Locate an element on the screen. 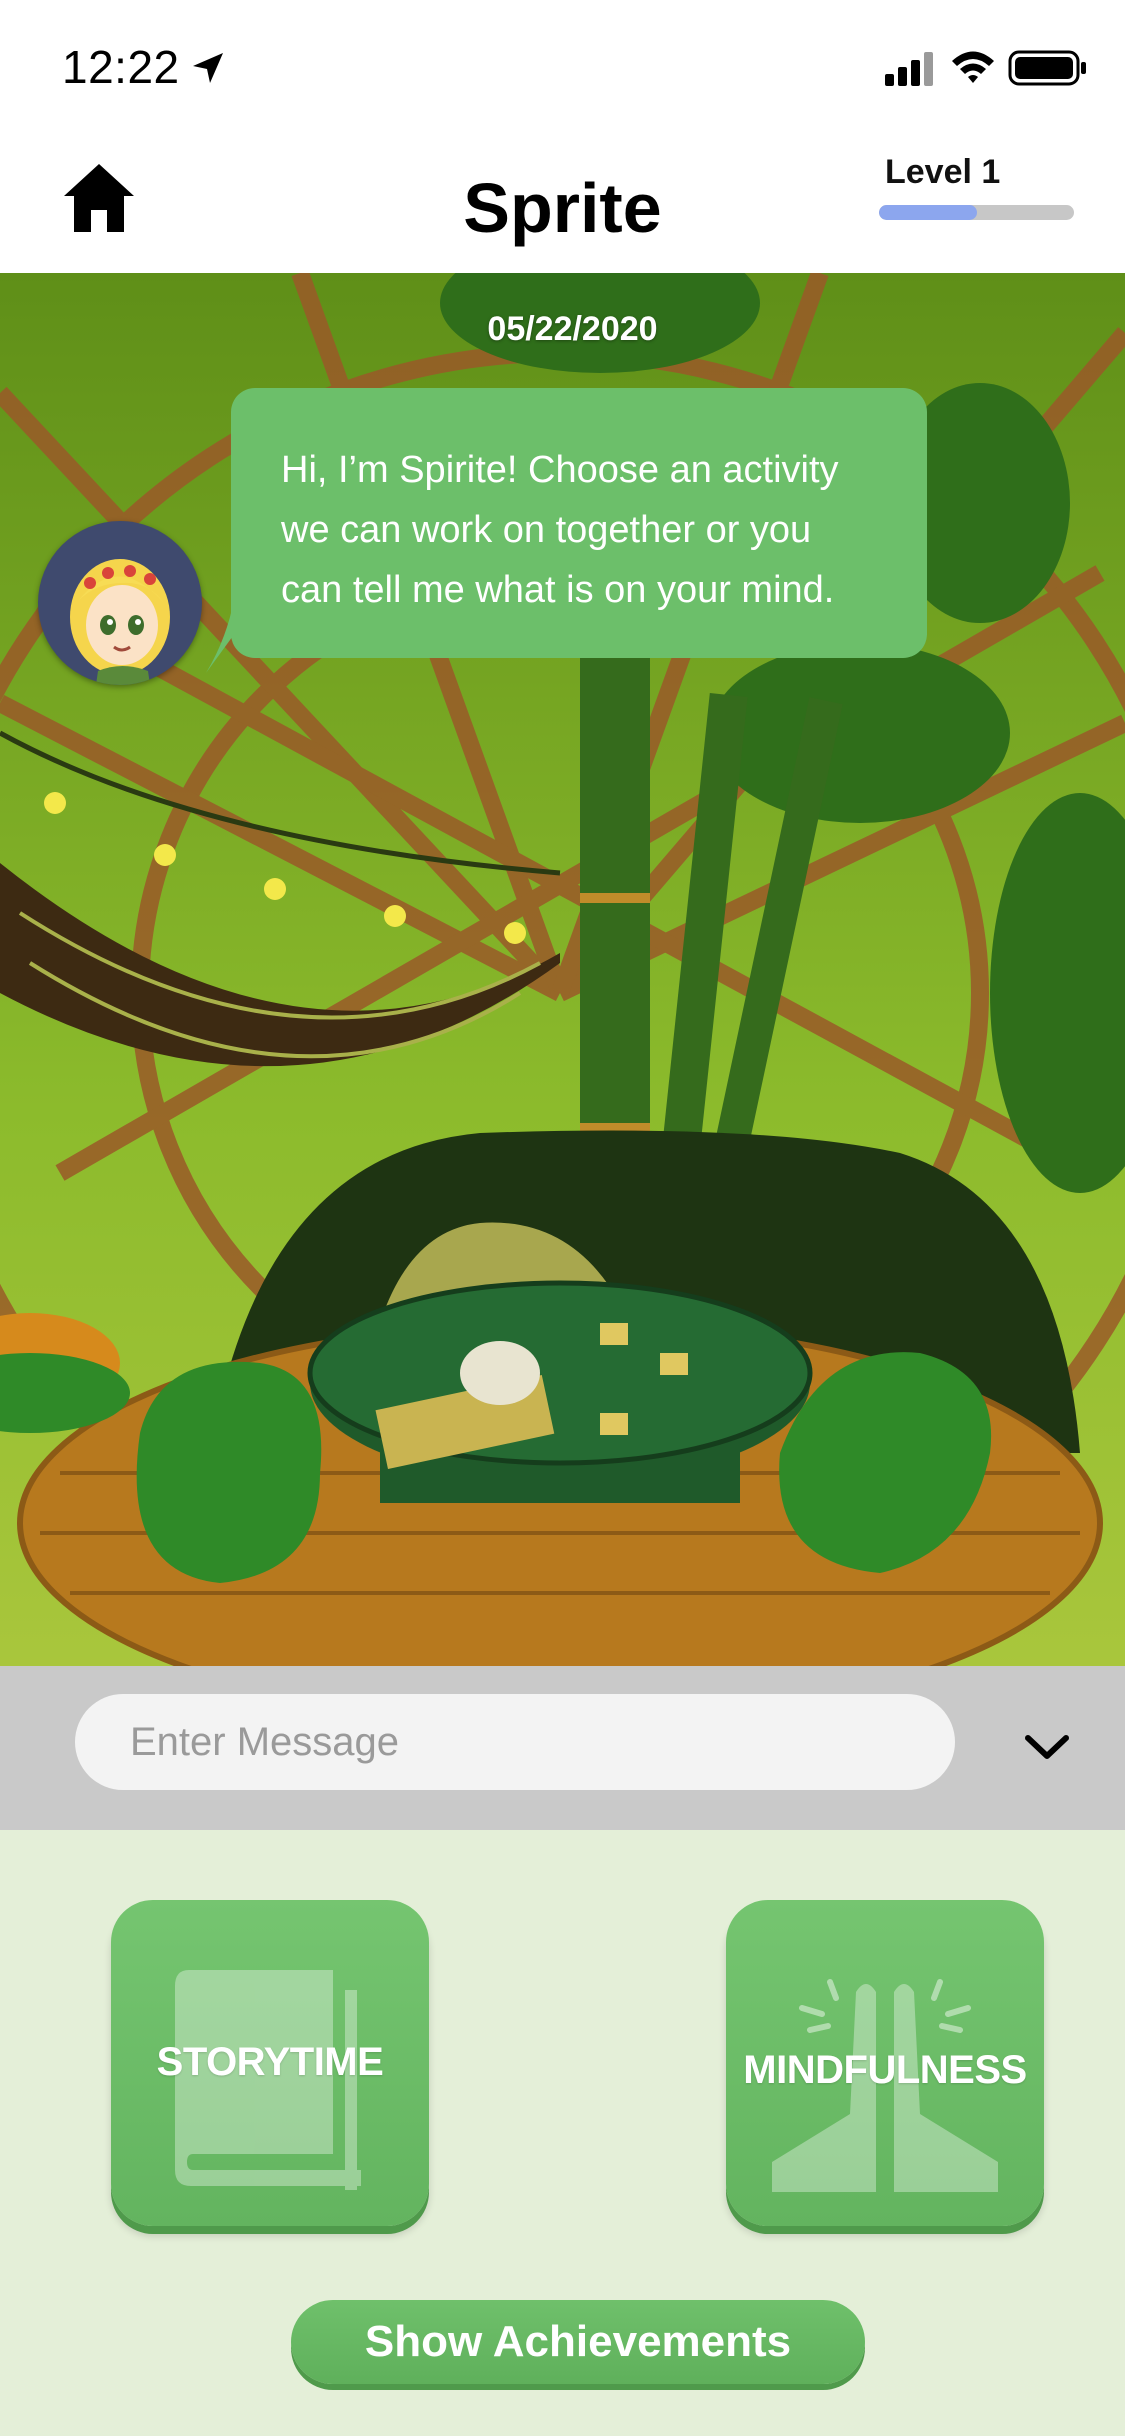 Image resolution: width=1125 pixels, height=2436 pixels. app-header: Sprite Level 1 is located at coordinates (562, 204).